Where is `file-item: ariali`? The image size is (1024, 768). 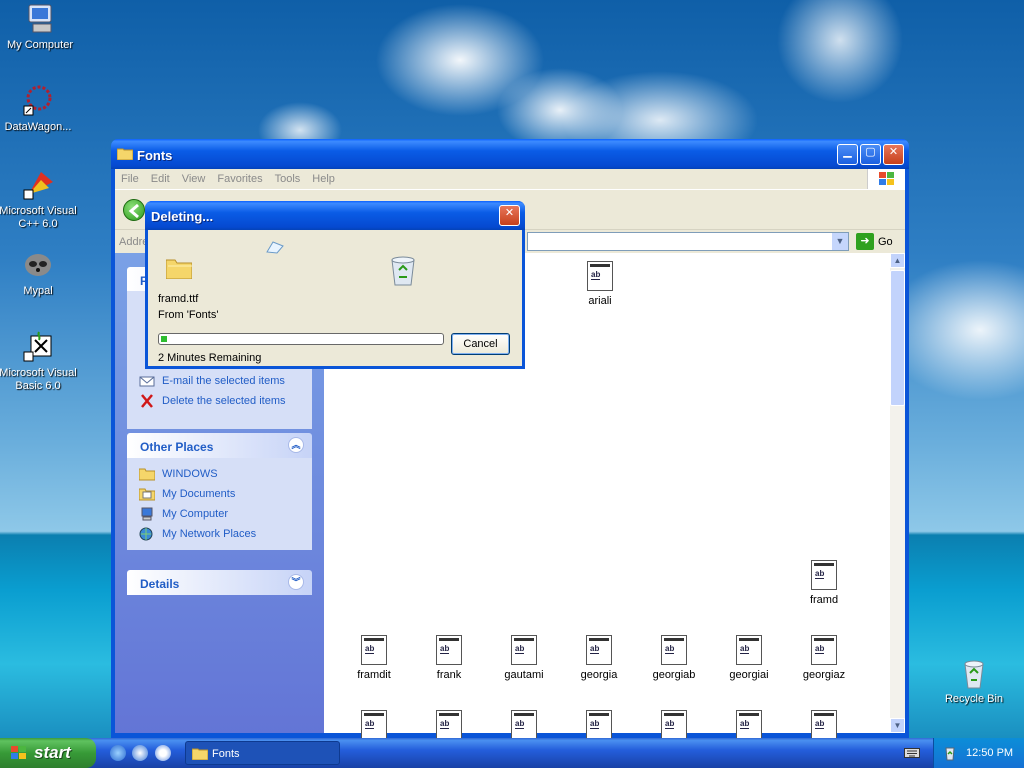
file-item: ariali is located at coordinates (600, 284).